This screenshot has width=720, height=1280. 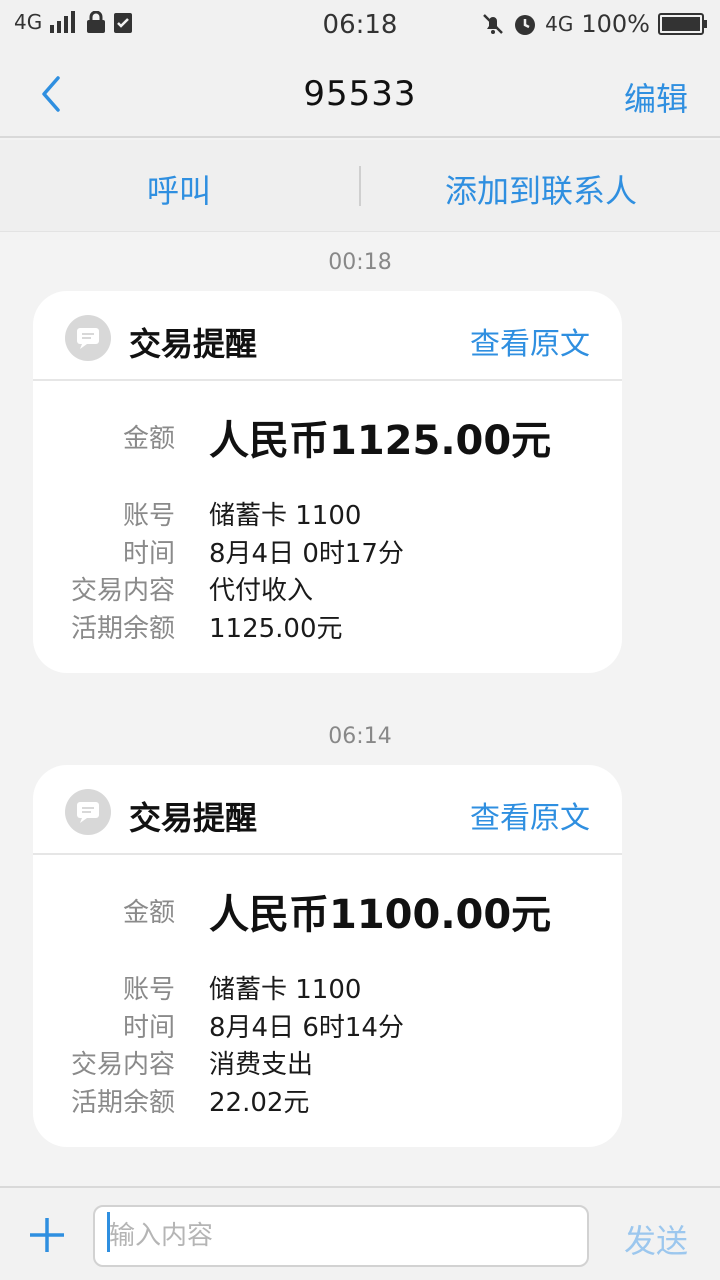 What do you see at coordinates (259, 1103) in the screenshot?
I see `balance-value: 22.02元` at bounding box center [259, 1103].